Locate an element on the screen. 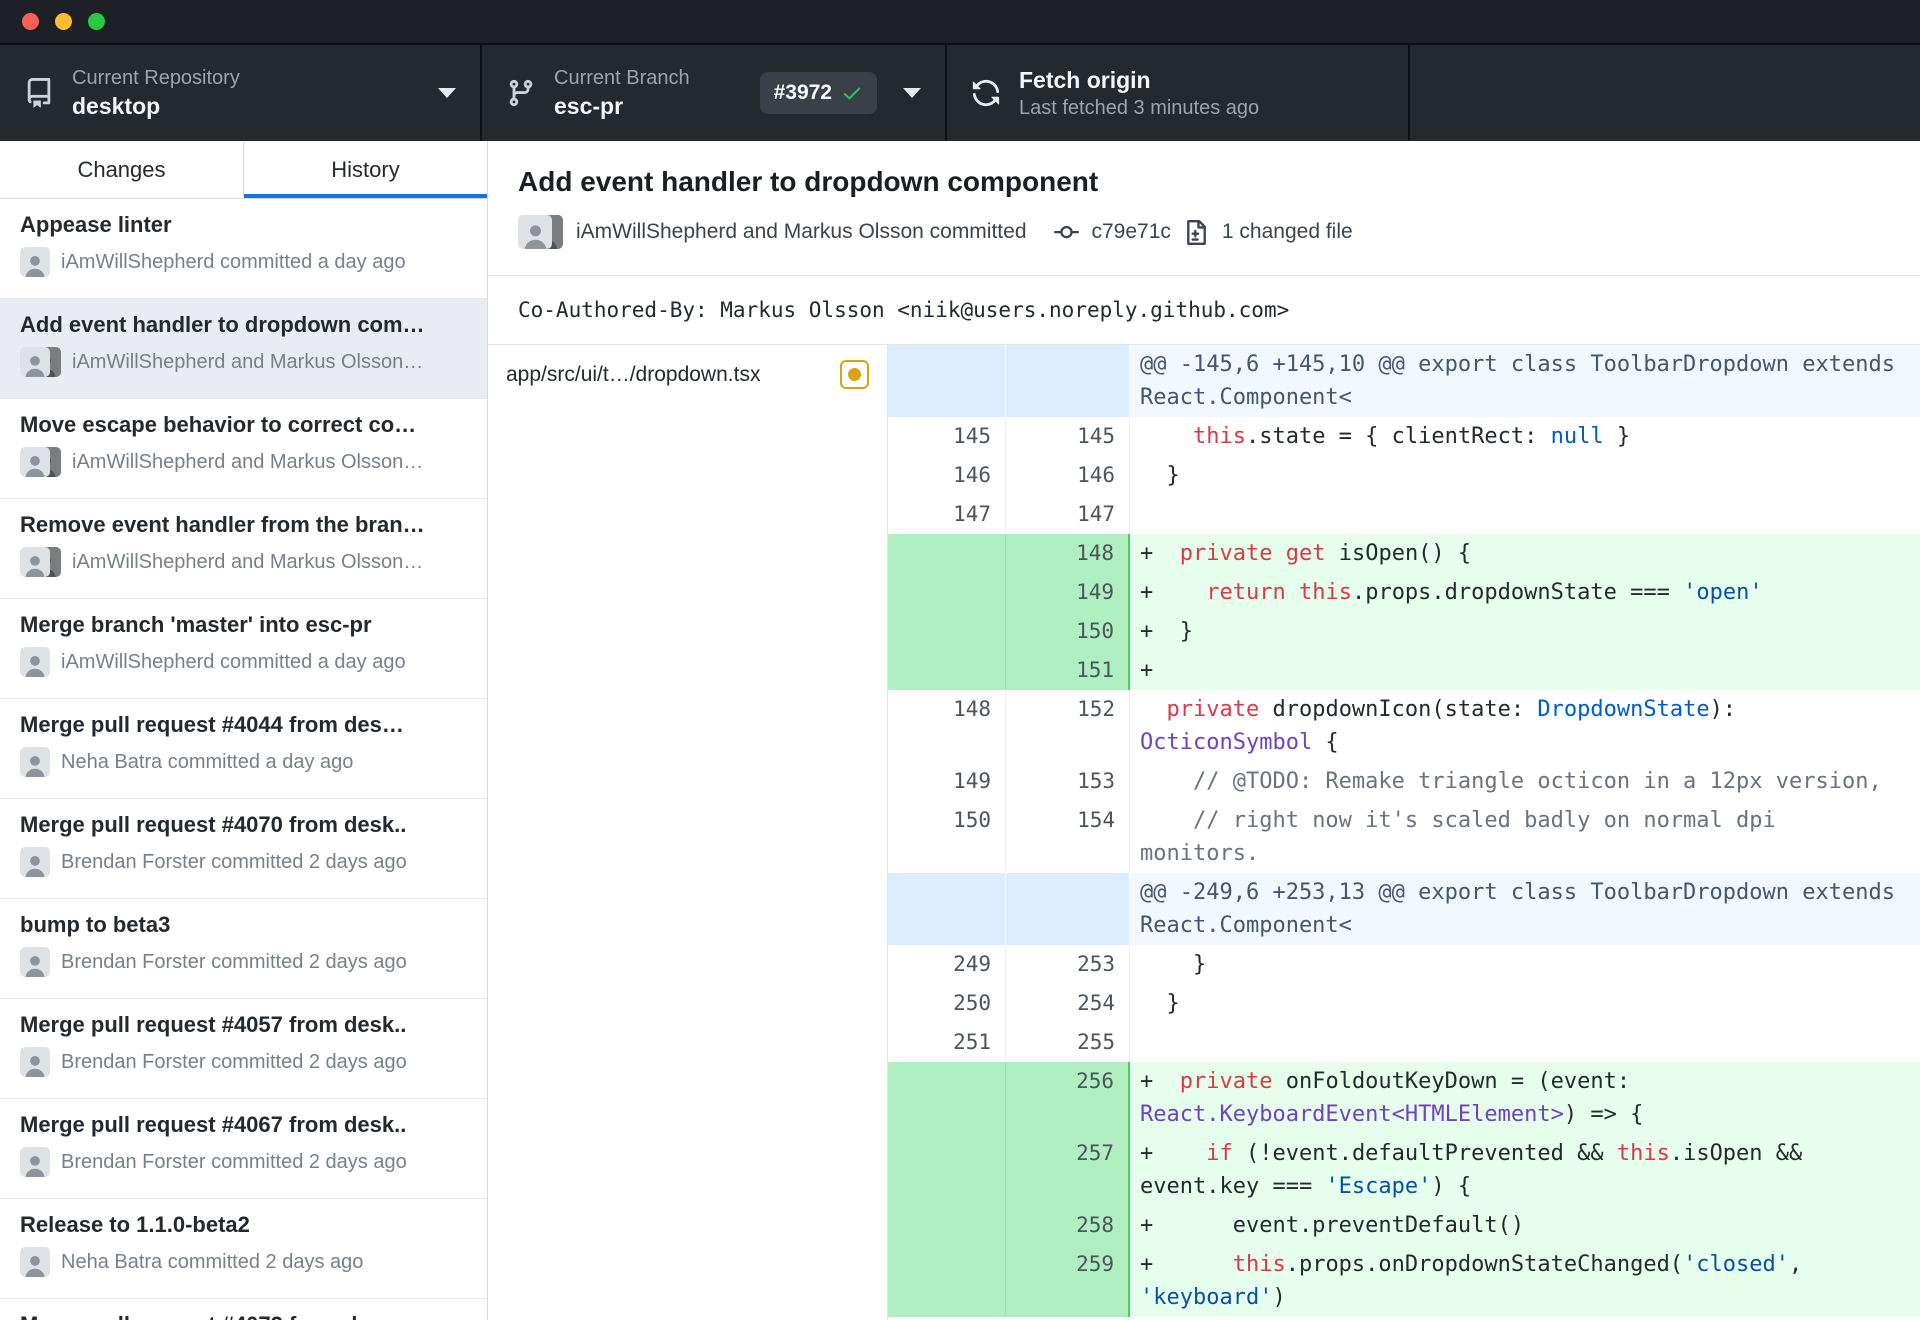 The image size is (1920, 1320). diff-new-line-number: 150 is located at coordinates (1068, 631).